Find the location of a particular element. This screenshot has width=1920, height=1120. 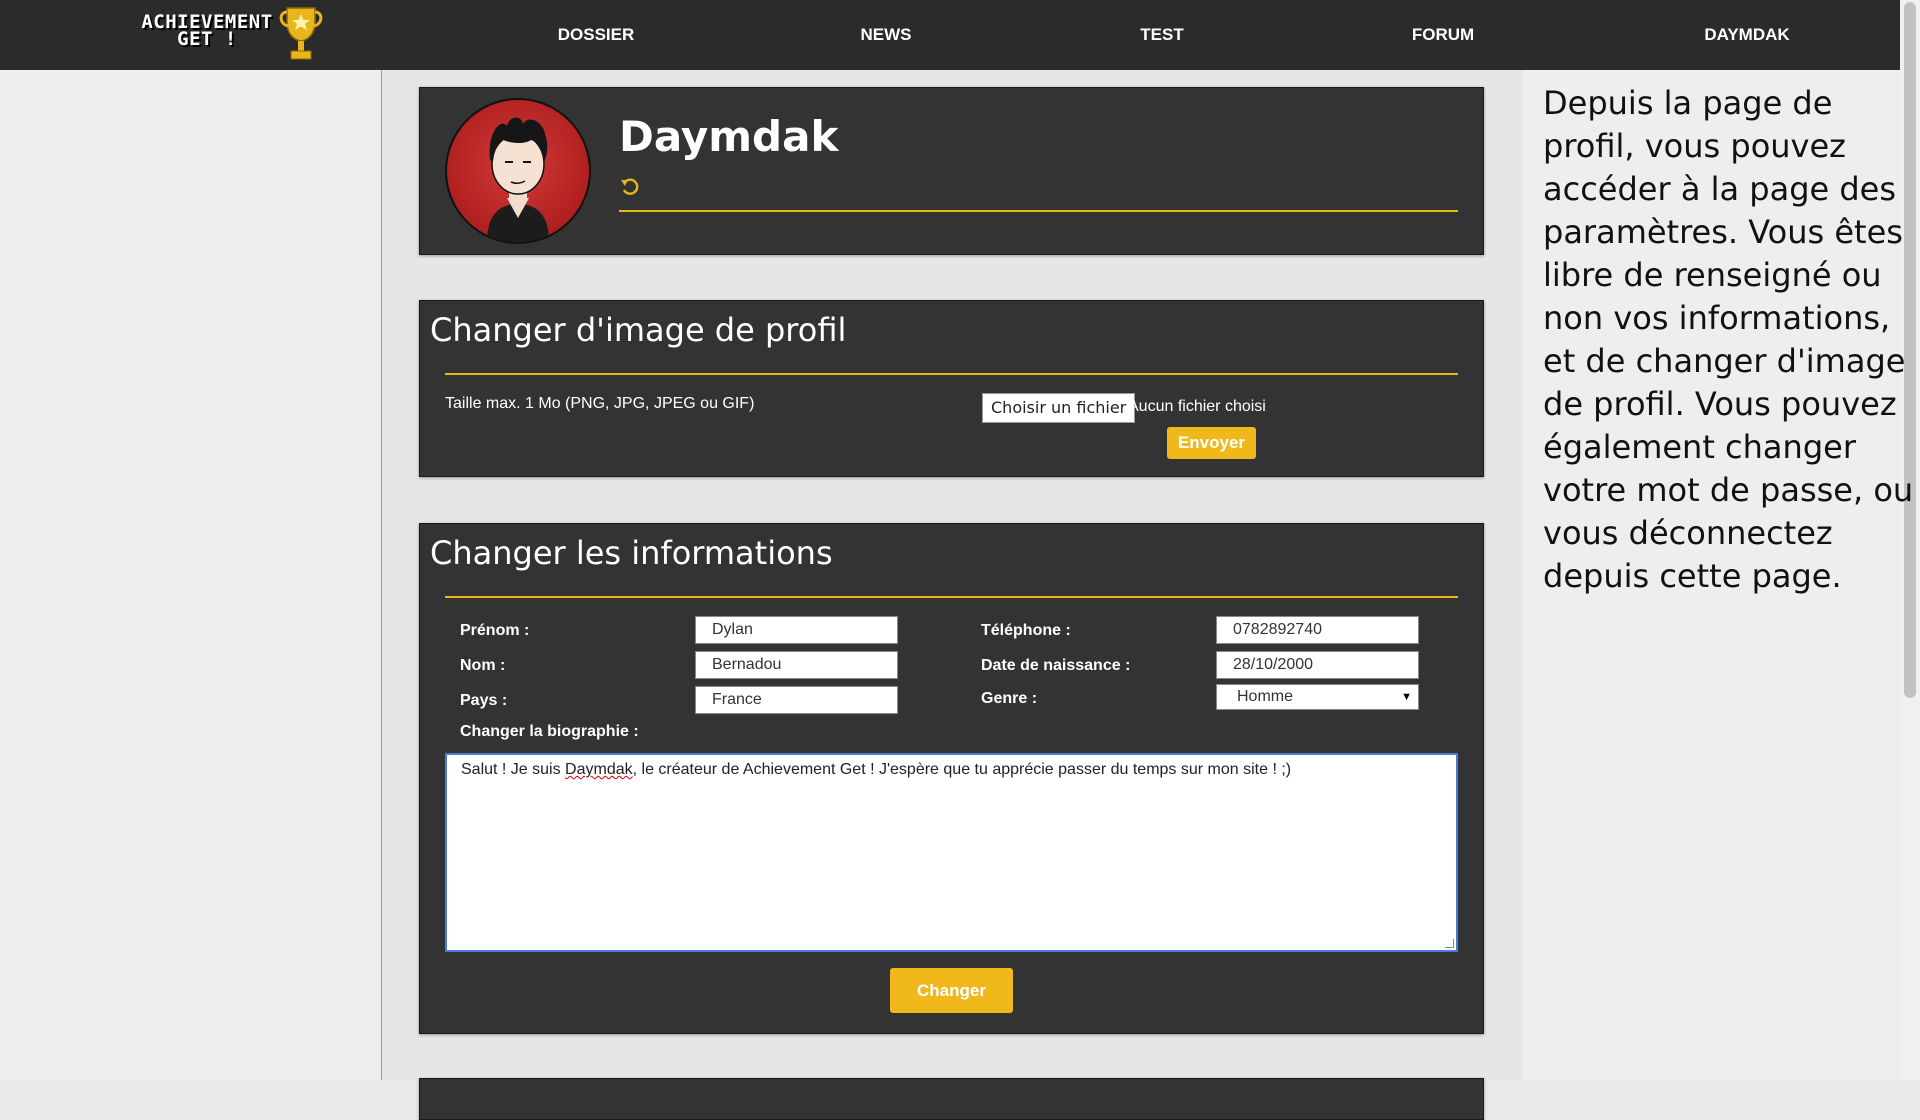

phone-field: 0782892740 is located at coordinates (1317, 630).